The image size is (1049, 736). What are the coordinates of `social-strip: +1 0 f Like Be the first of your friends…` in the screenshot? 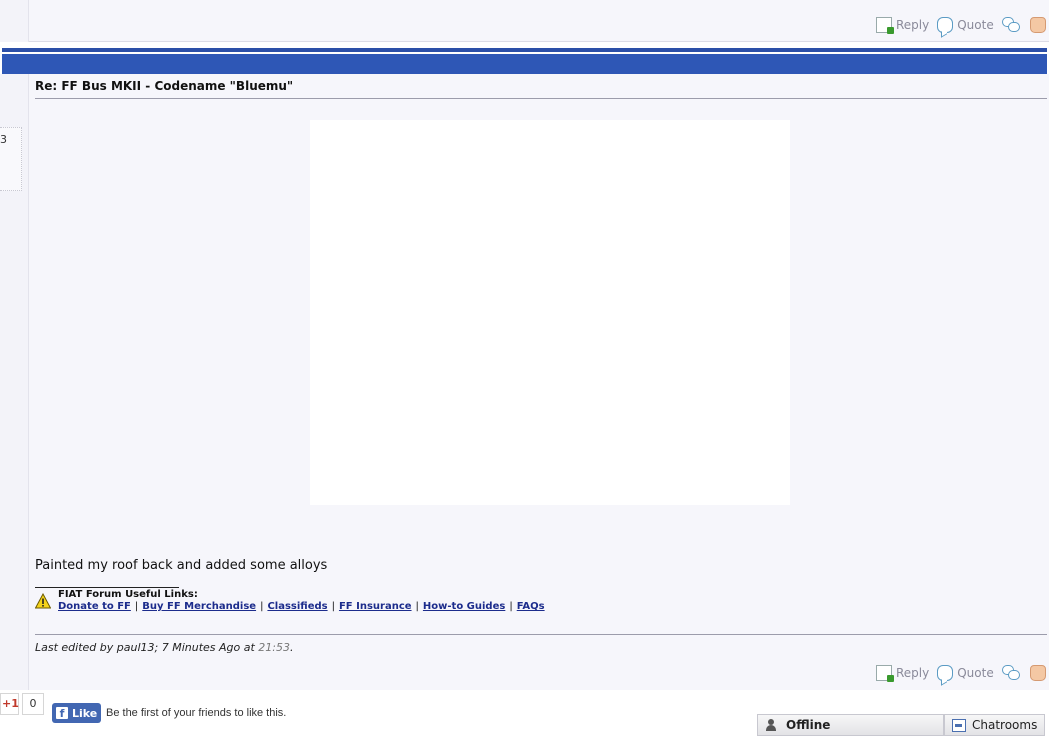 It's located at (524, 713).